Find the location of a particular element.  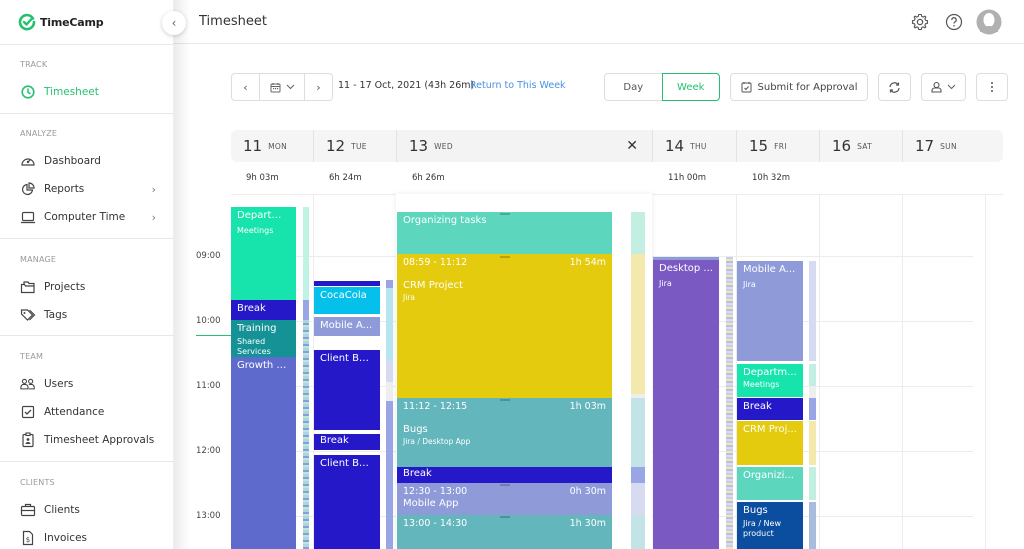

sidebar-item-label: Reports is located at coordinates (64, 189).